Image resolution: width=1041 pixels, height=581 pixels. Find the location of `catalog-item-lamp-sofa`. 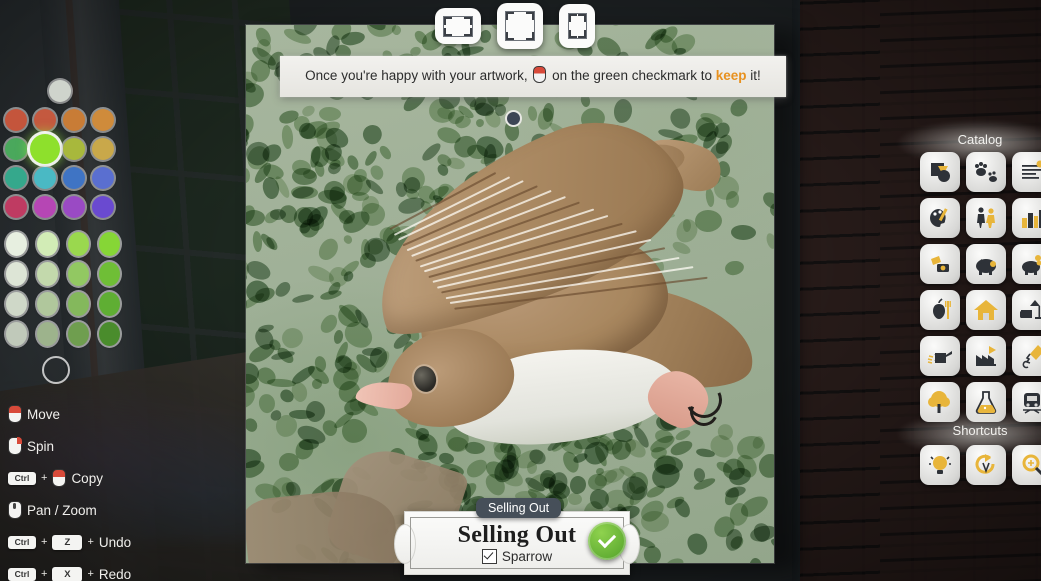

catalog-item-lamp-sofa is located at coordinates (1026, 310).